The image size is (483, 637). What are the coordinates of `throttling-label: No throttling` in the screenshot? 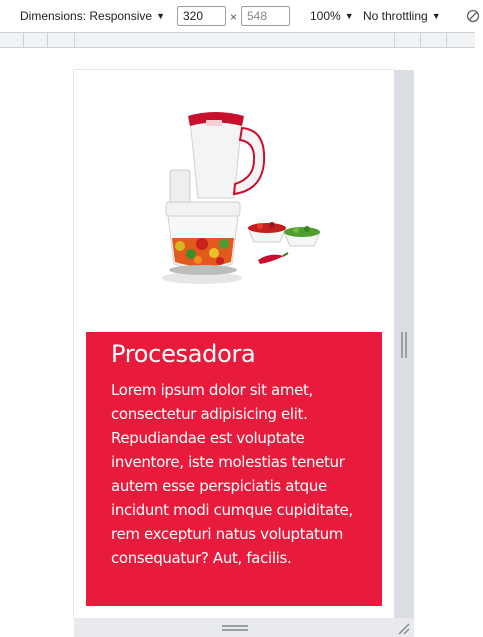 It's located at (395, 16).